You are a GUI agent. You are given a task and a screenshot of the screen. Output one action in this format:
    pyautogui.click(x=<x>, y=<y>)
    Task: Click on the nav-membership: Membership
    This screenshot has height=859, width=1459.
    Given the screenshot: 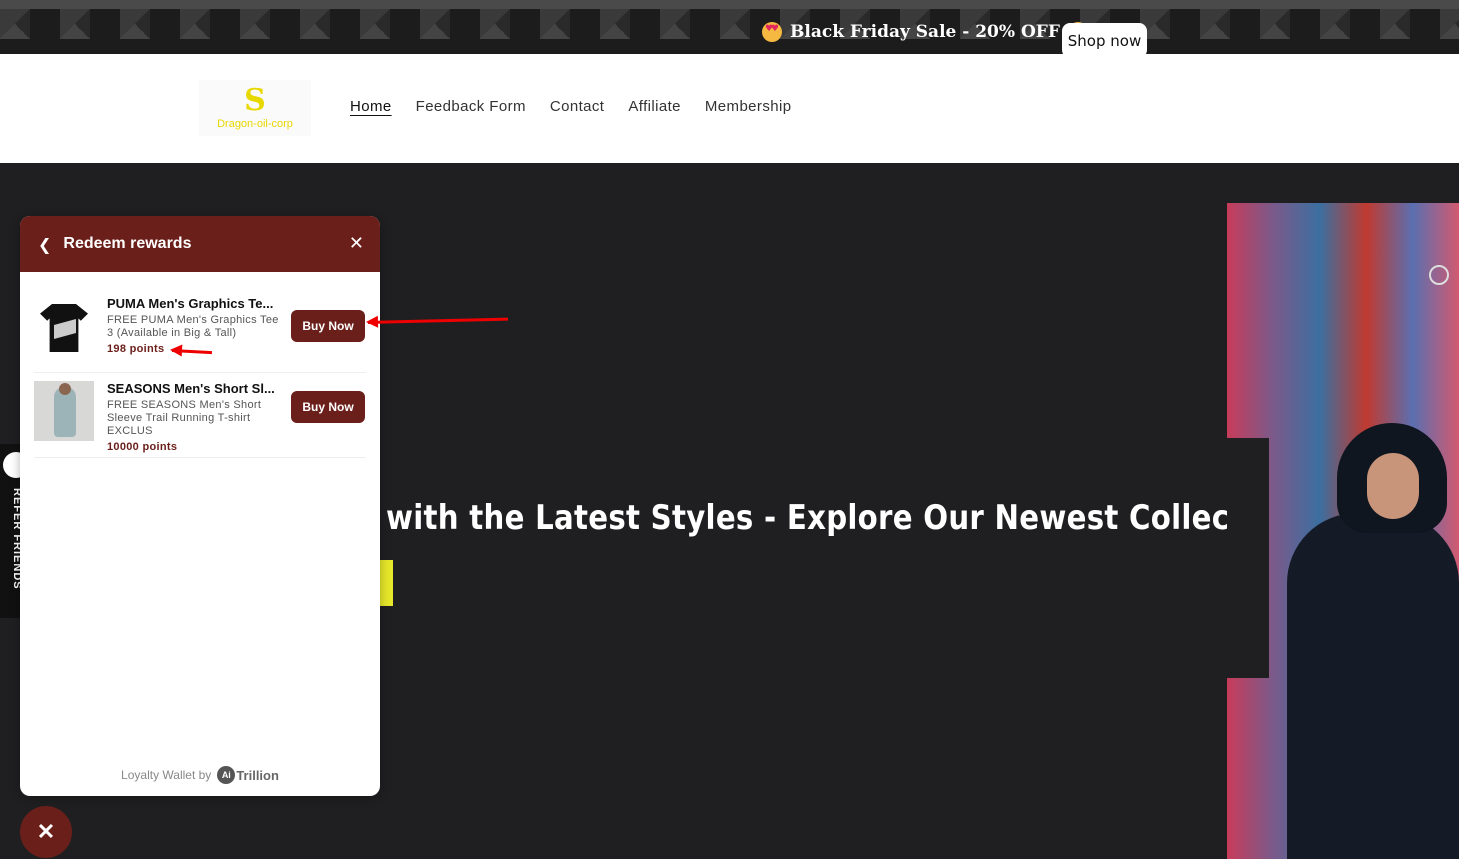 What is the action you would take?
    pyautogui.click(x=748, y=106)
    